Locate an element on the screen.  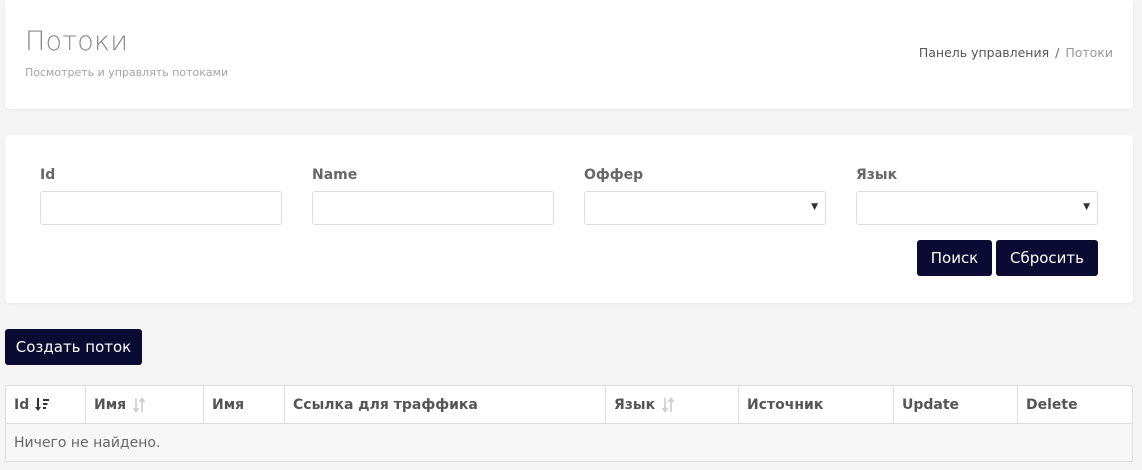
column-label: Id is located at coordinates (22, 404).